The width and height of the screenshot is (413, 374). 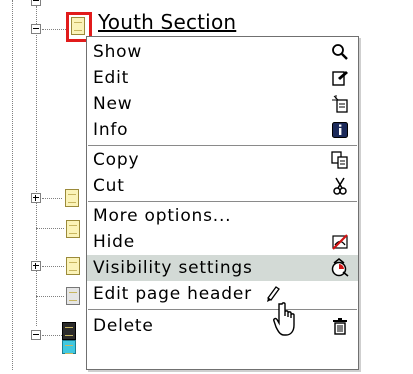 I want to click on page-link-icon, so click(x=72, y=198).